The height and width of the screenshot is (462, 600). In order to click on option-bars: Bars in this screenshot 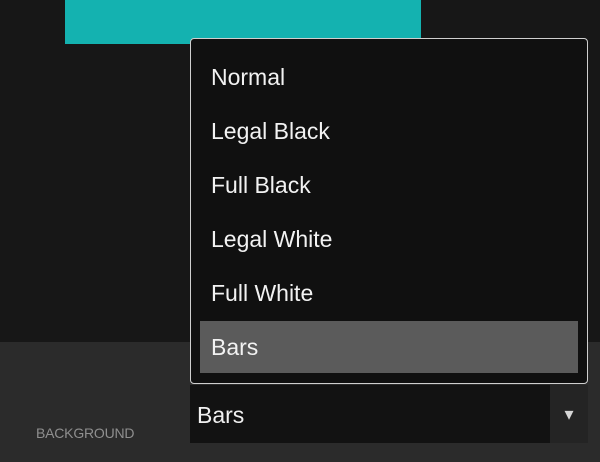, I will do `click(389, 347)`.